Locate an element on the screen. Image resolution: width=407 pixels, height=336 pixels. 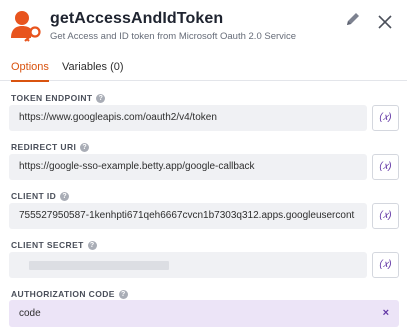
masked-secret-value is located at coordinates (99, 265).